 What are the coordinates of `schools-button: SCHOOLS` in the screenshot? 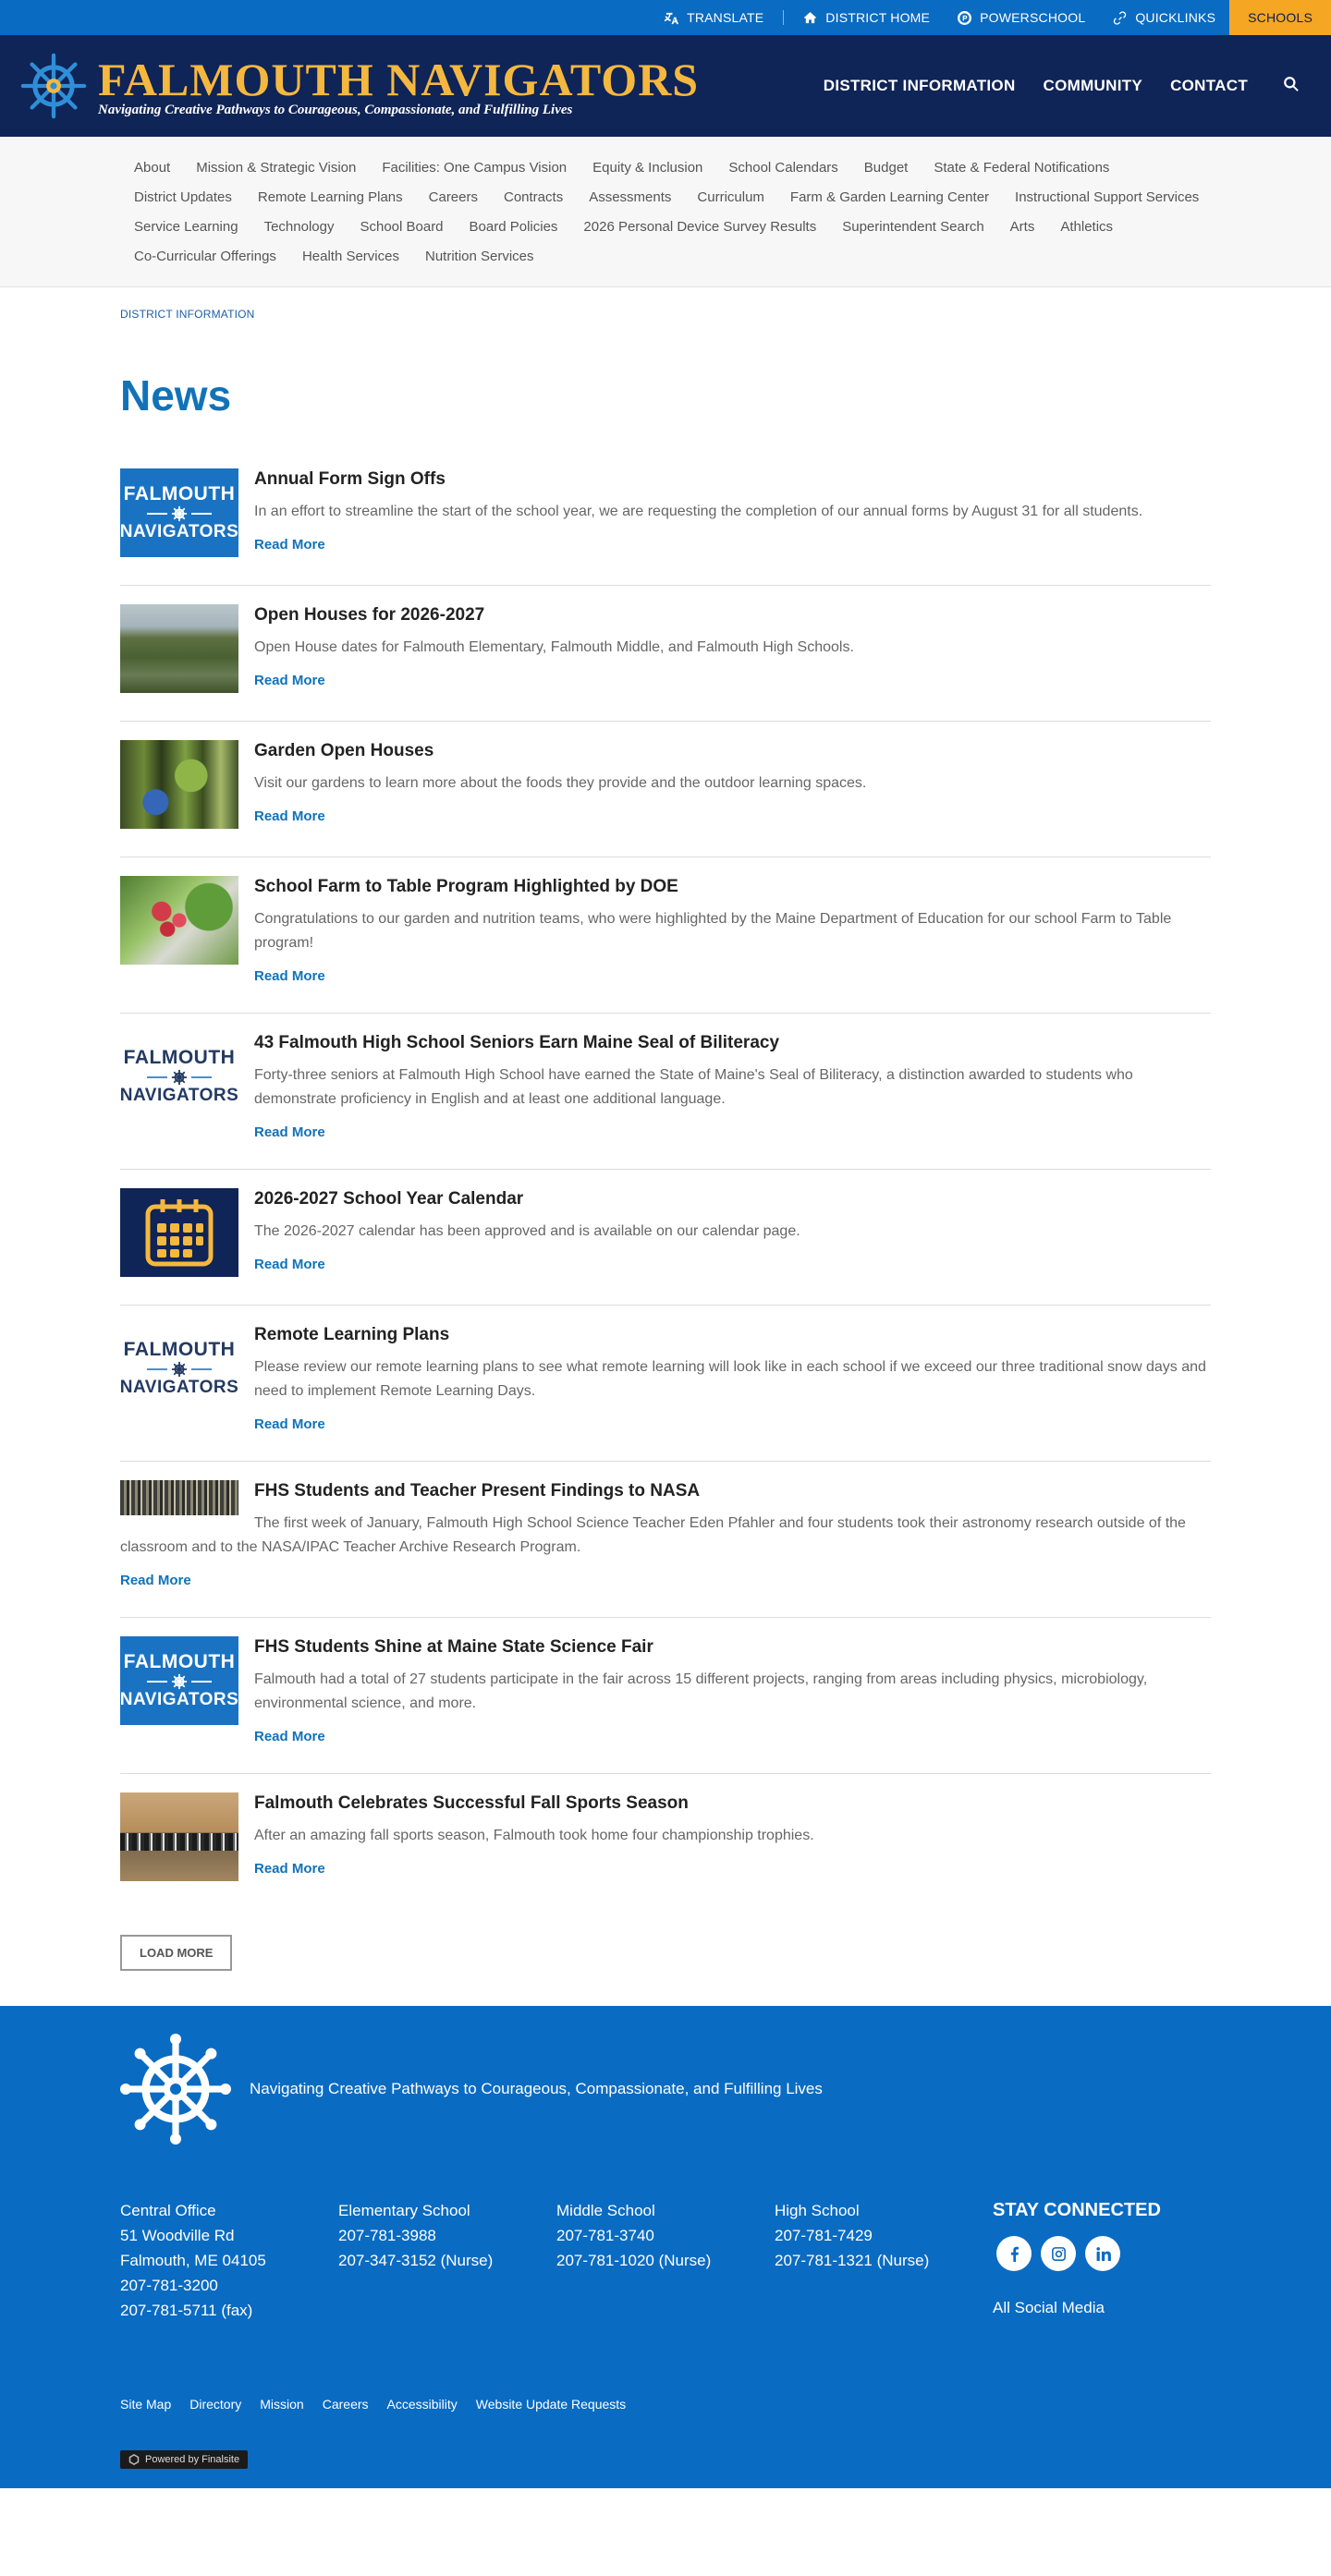 It's located at (1280, 17).